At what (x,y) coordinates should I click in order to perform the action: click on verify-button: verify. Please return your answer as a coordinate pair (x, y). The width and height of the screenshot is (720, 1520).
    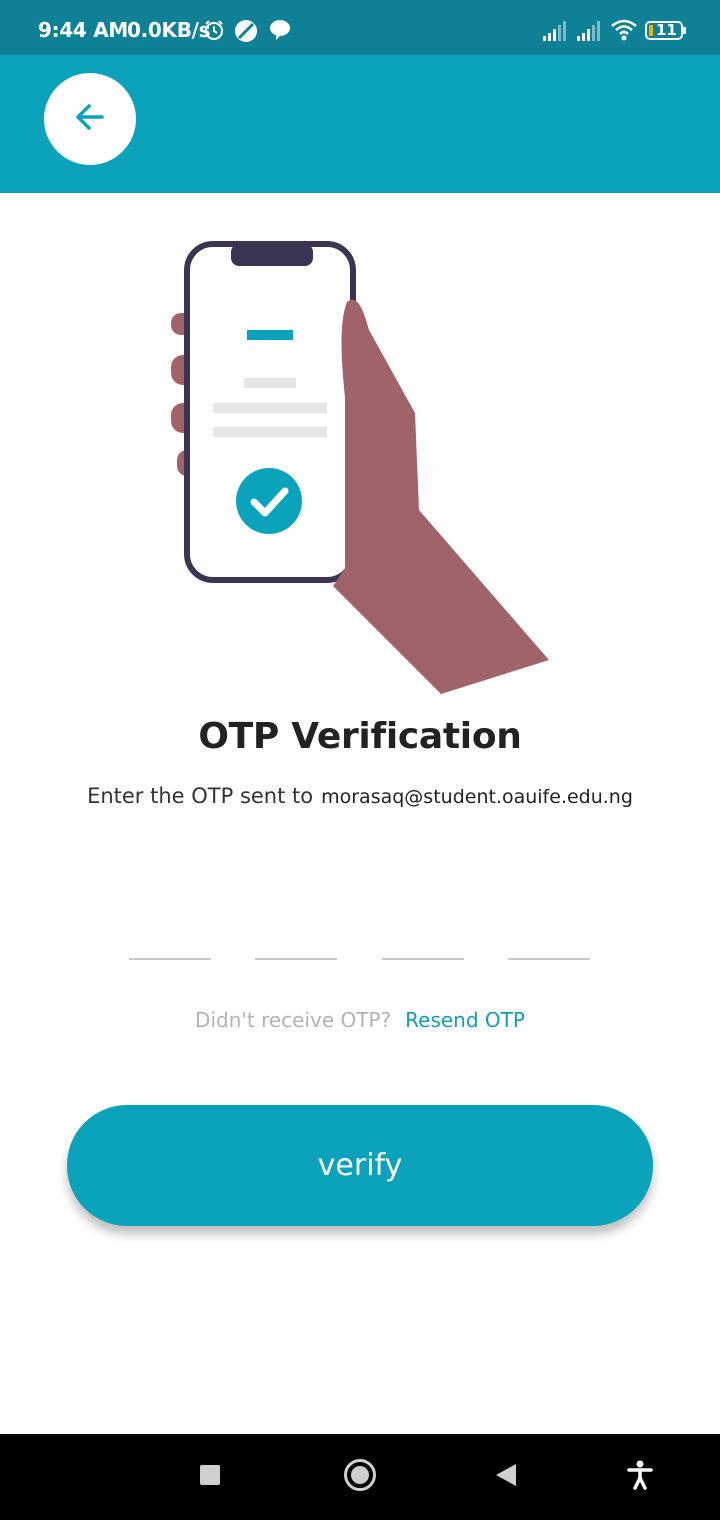
    Looking at the image, I should click on (360, 1165).